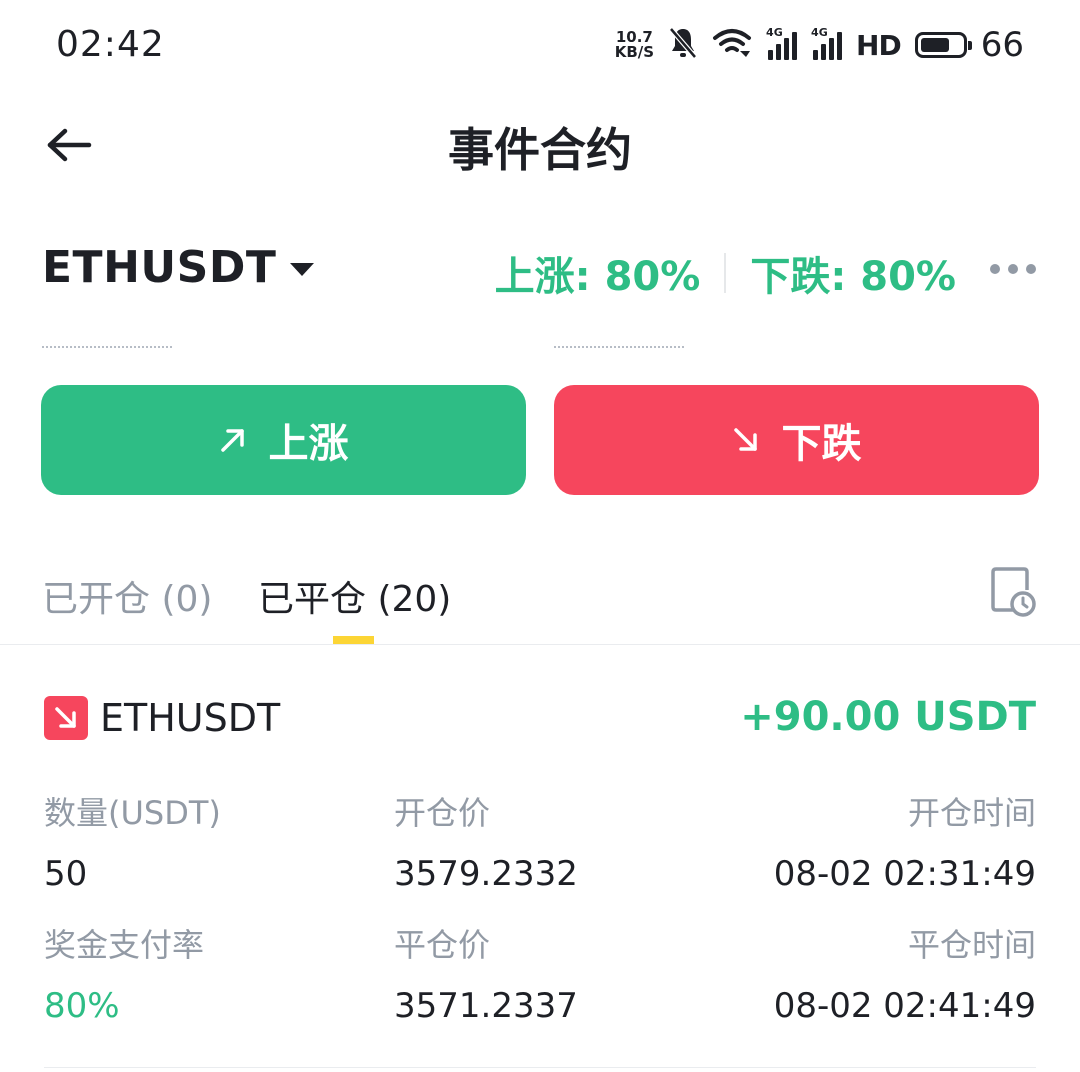 This screenshot has height=1072, width=1080. What do you see at coordinates (904, 1006) in the screenshot?
I see `close-time-value: 08-02 02:41:49` at bounding box center [904, 1006].